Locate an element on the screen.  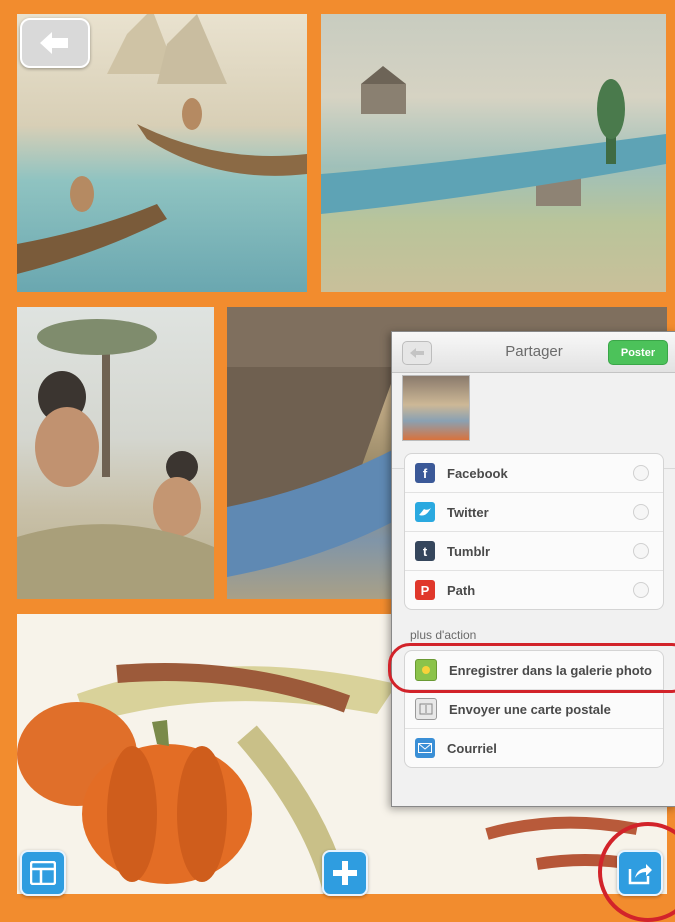
action-save-to-gallery: Enregistrer dans la galerie photo is located at coordinates (534, 670).